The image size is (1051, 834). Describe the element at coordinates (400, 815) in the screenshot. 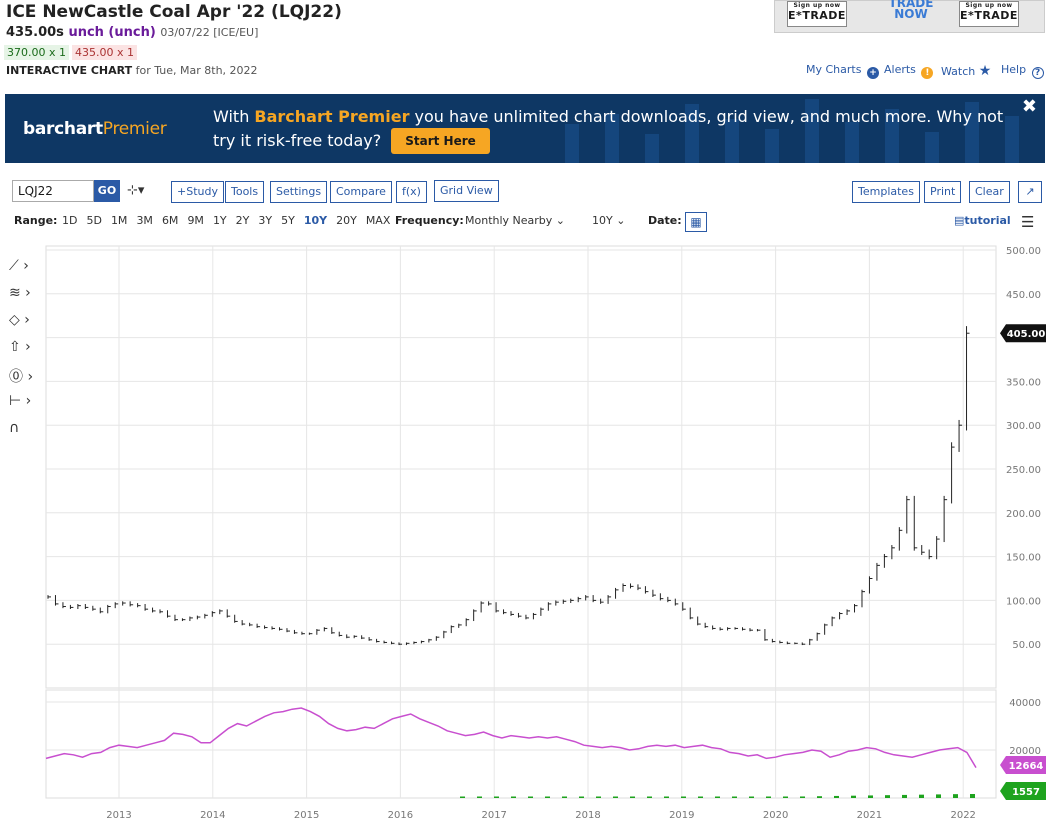

I see `x-tick-label: 2016` at that location.